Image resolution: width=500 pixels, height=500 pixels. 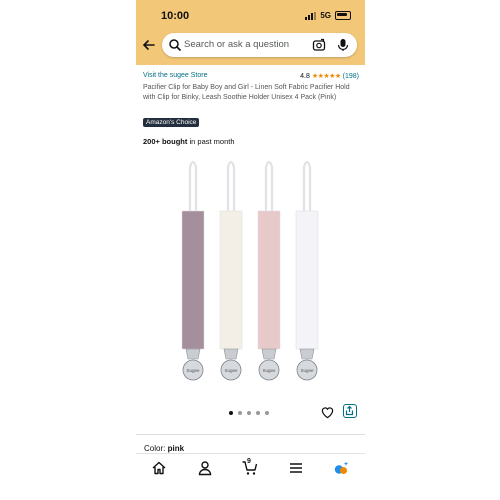 I want to click on status-bar: 10:00 5G, so click(x=250, y=15).